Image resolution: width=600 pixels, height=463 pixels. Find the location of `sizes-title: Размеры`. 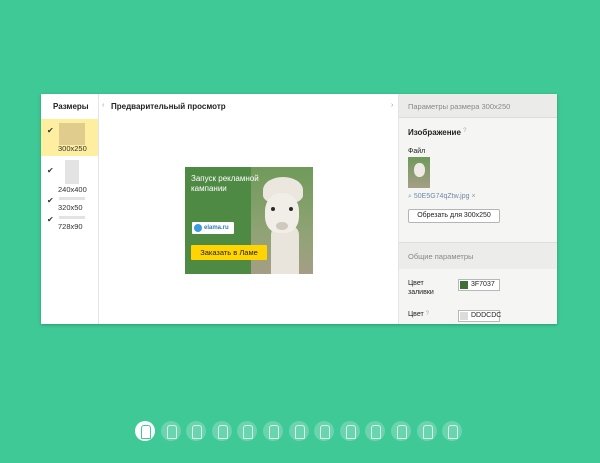

sizes-title: Размеры is located at coordinates (71, 106).